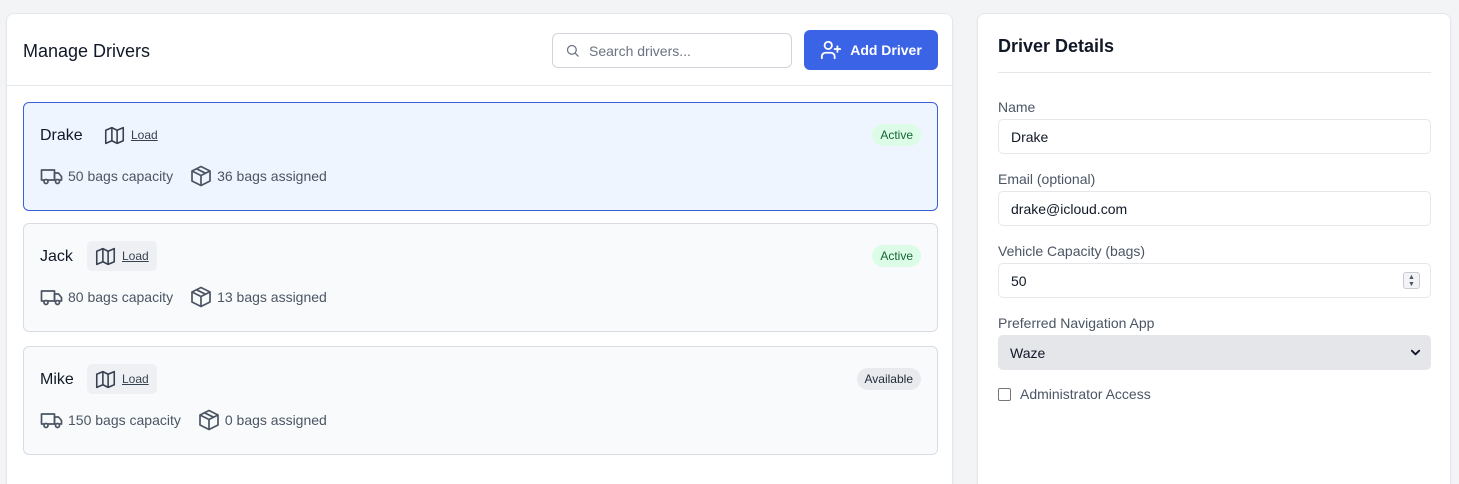 The width and height of the screenshot is (1459, 484). I want to click on assigned-text: 36 bags assigned, so click(272, 176).